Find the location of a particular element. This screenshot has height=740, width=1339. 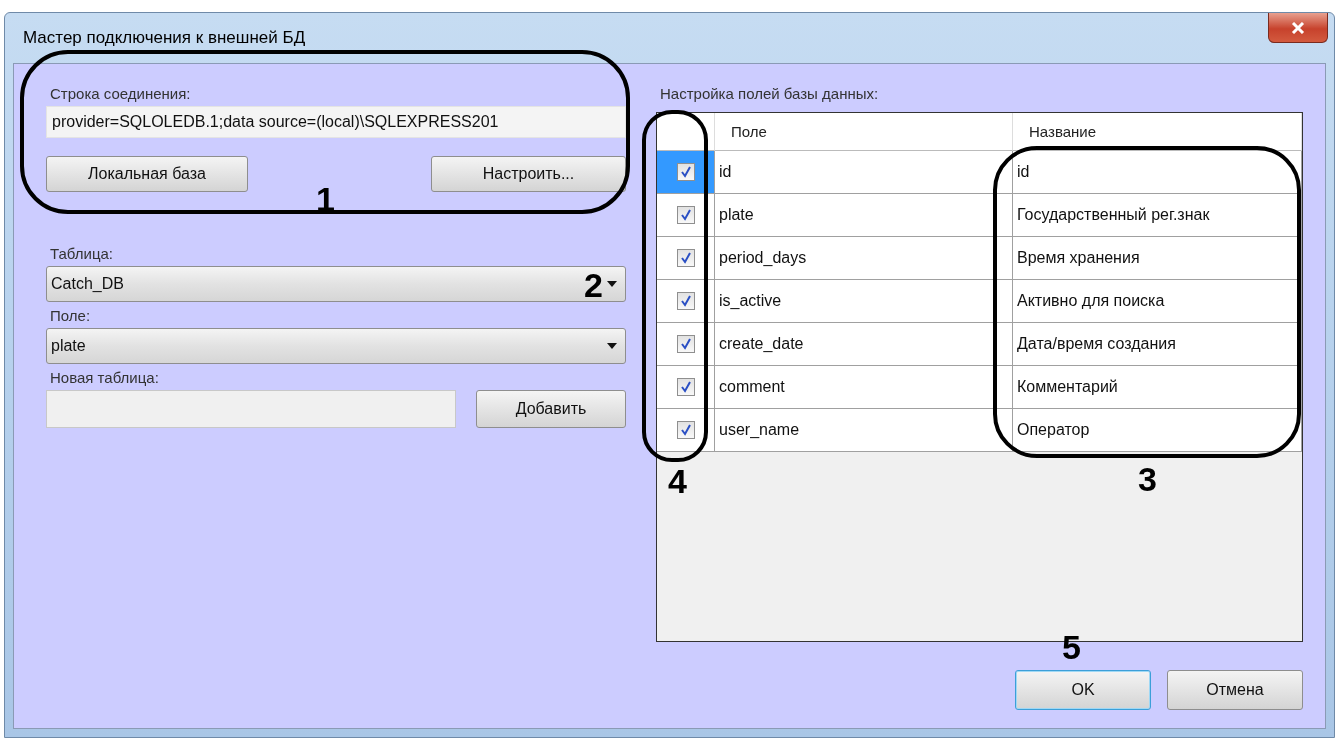

cancel-button: Отмена is located at coordinates (1235, 690).